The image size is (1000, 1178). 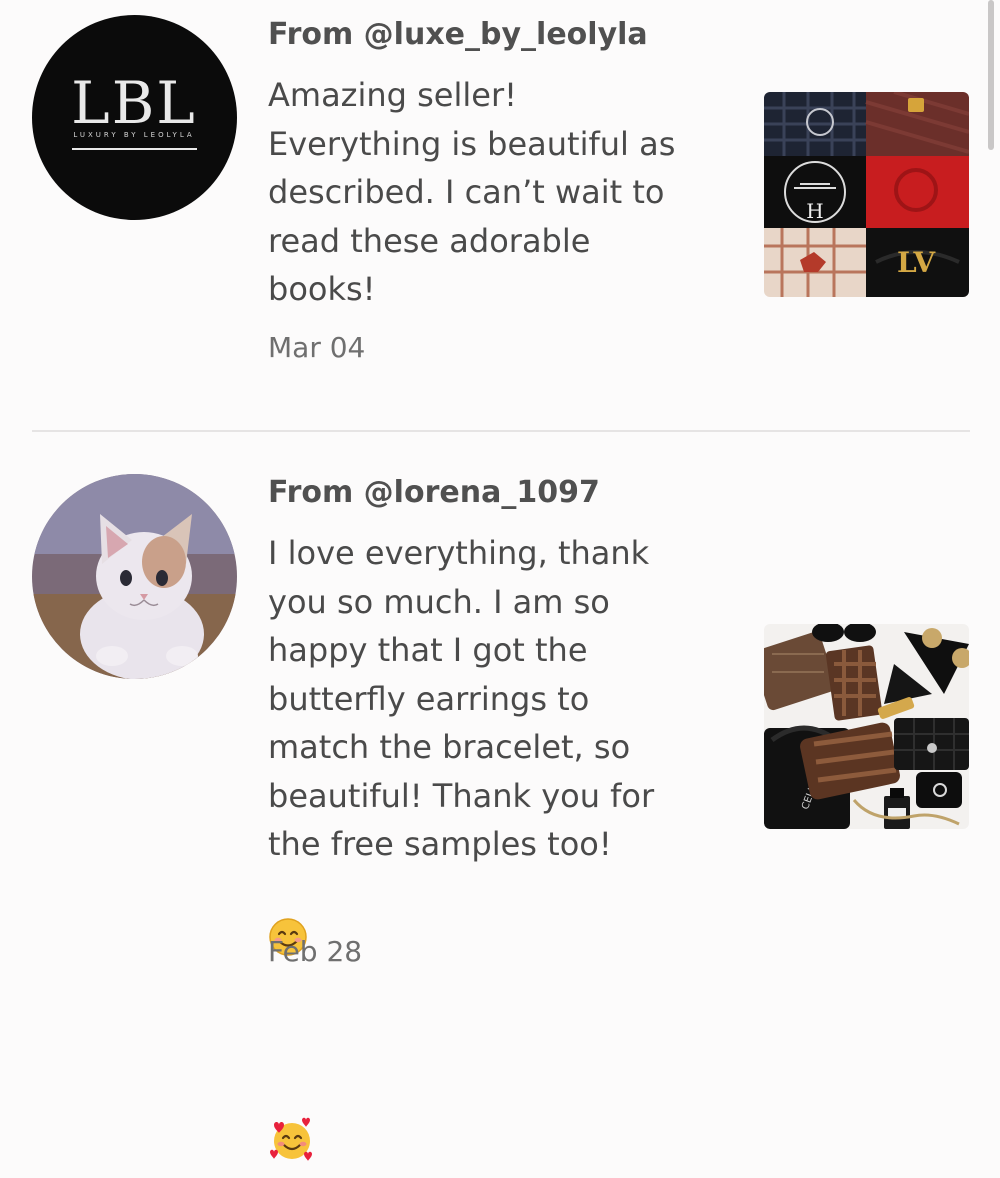 I want to click on svg-text: LV, so click(x=916, y=262).